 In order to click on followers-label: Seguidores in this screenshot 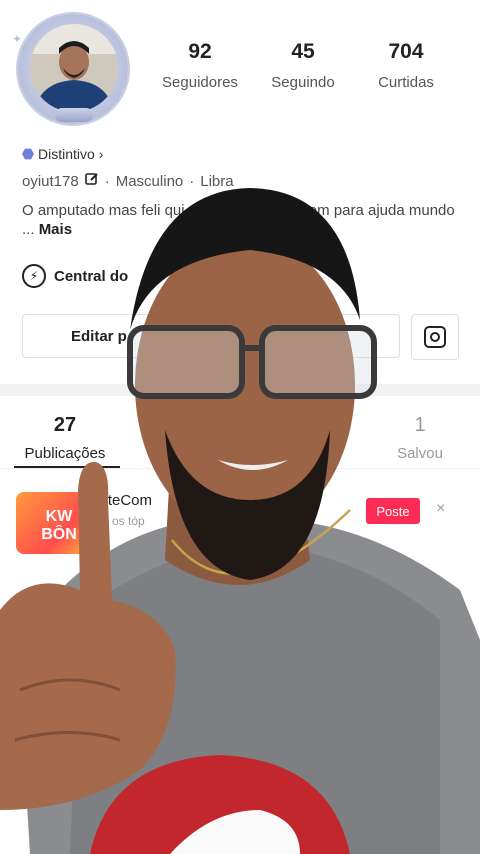, I will do `click(200, 82)`.